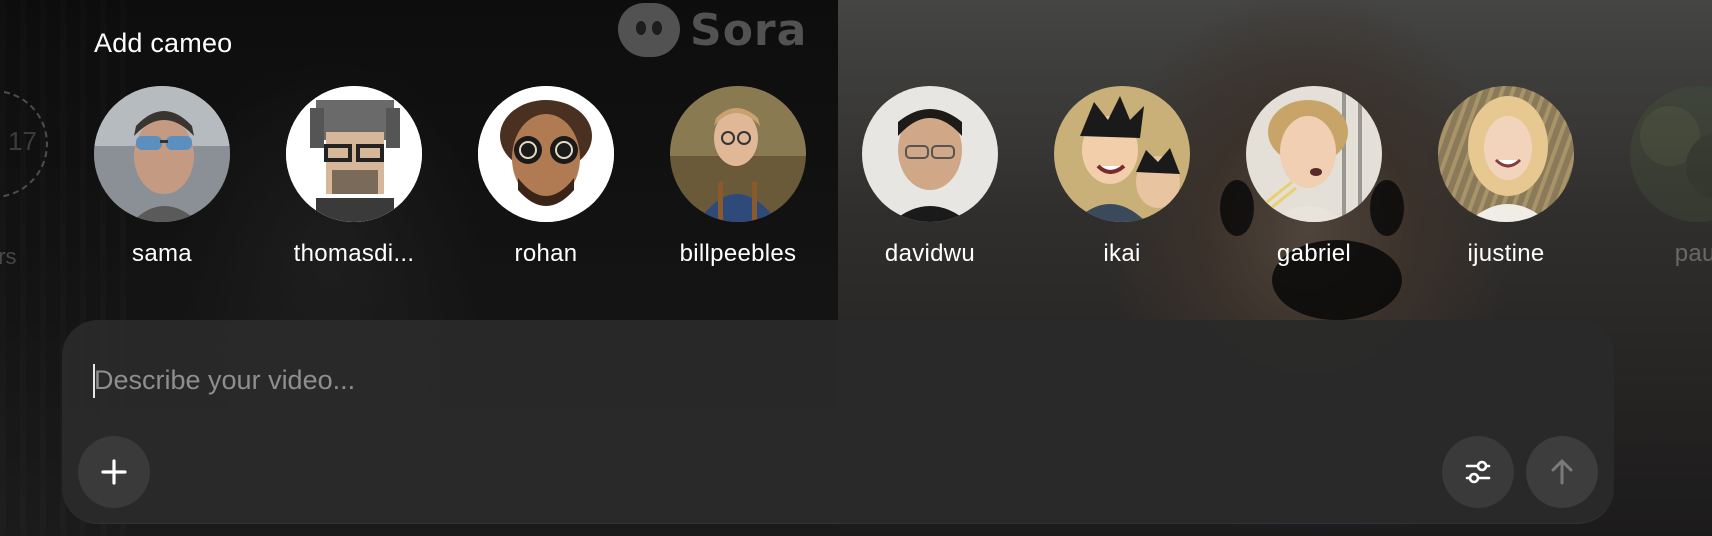 Image resolution: width=1712 pixels, height=536 pixels. What do you see at coordinates (649, 30) in the screenshot?
I see `sora-logo-icon` at bounding box center [649, 30].